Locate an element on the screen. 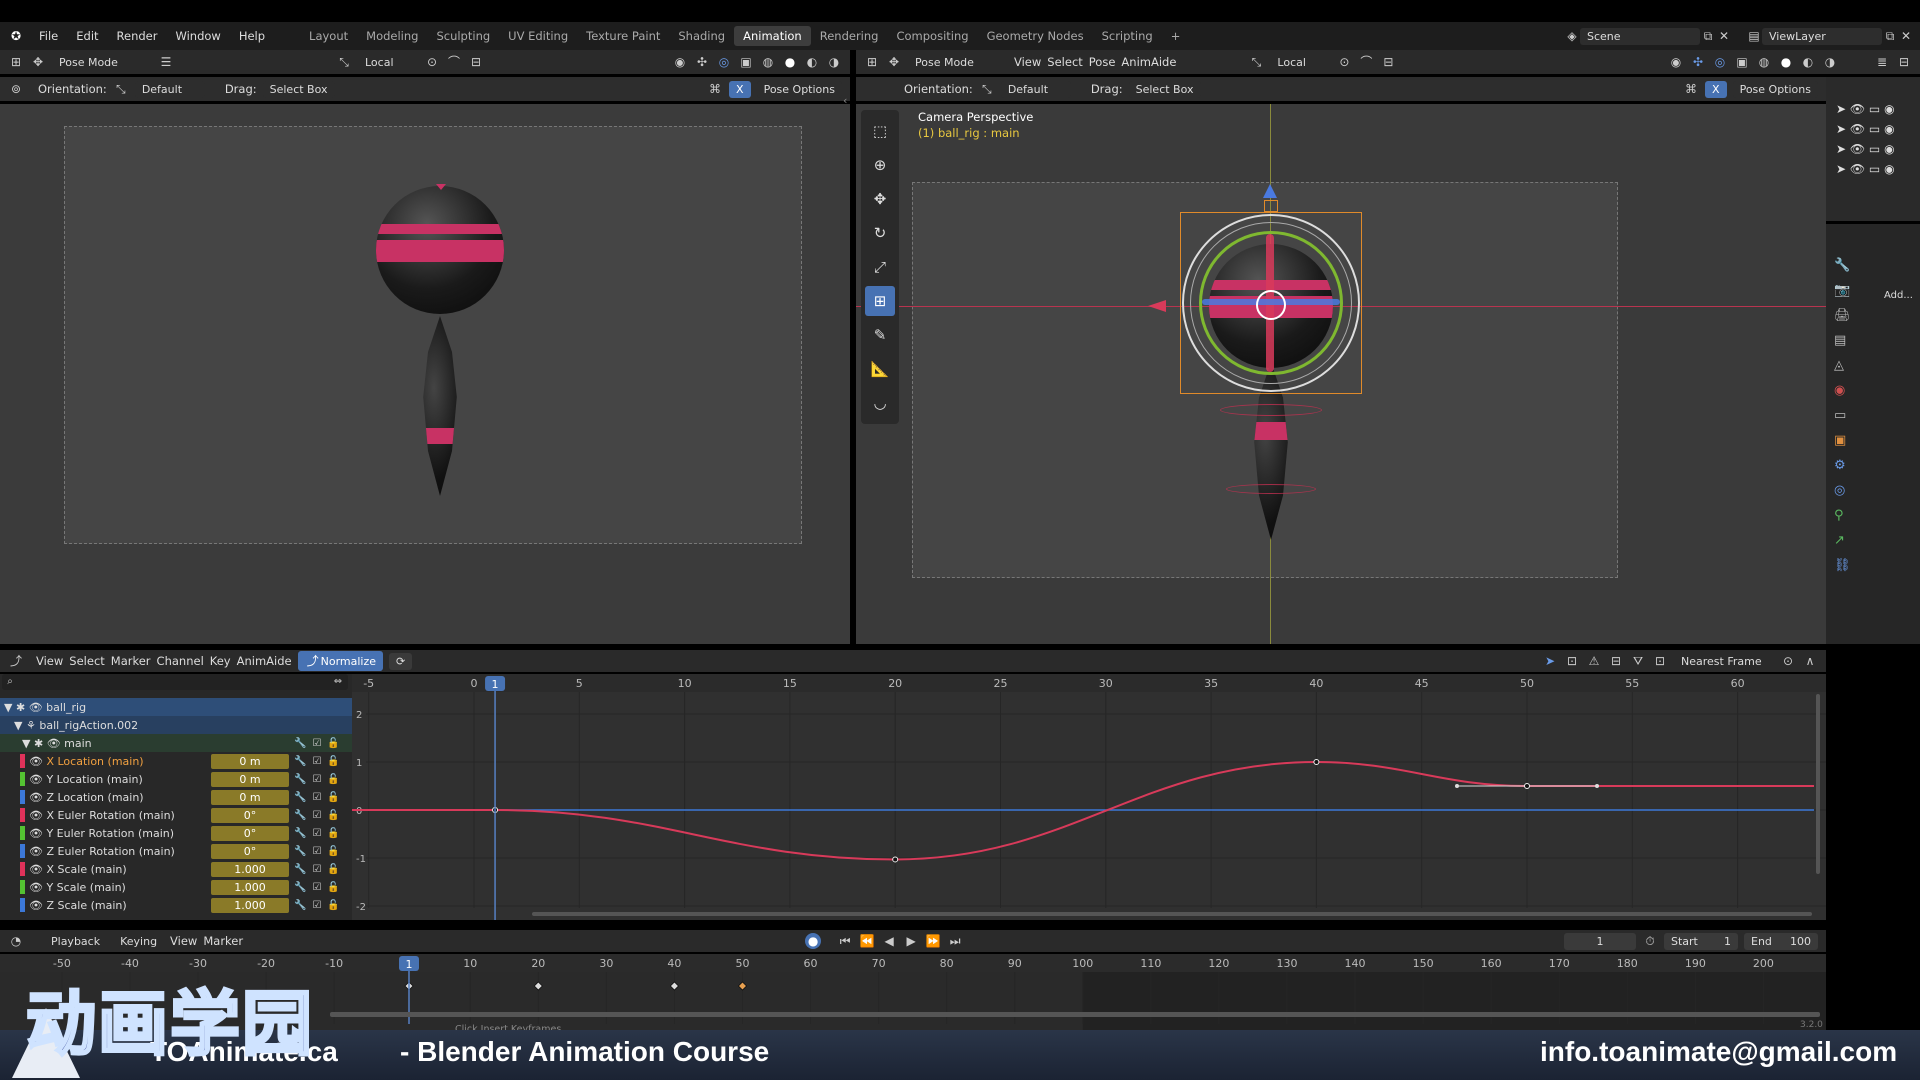  workspace-tab-geometry-nodes: Geometry Nodes is located at coordinates (1035, 36).